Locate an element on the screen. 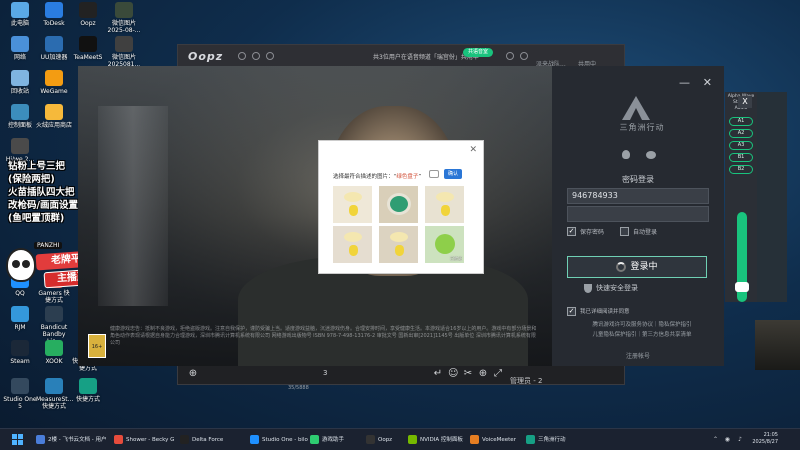  account-field: 946784933 is located at coordinates (638, 196).